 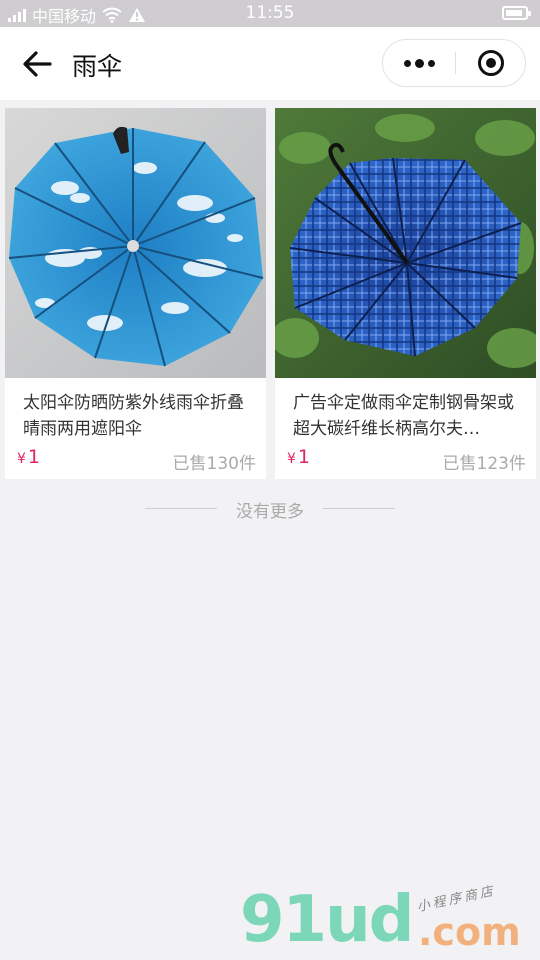 What do you see at coordinates (484, 464) in the screenshot?
I see `sold-count: 已售123件` at bounding box center [484, 464].